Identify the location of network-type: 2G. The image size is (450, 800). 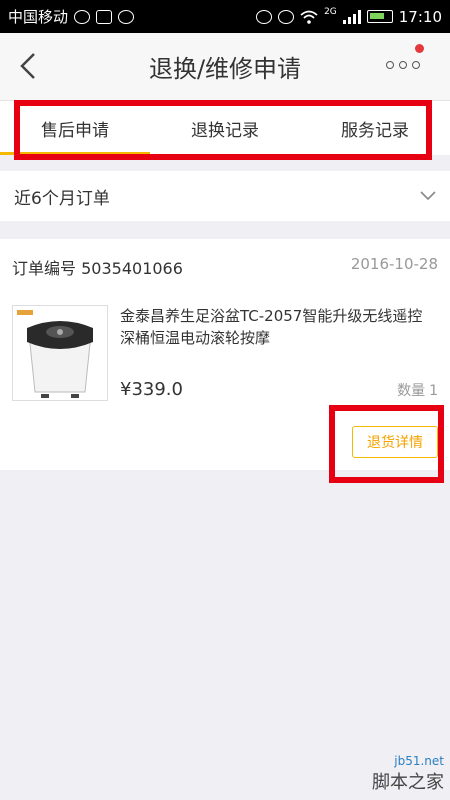
(330, 11).